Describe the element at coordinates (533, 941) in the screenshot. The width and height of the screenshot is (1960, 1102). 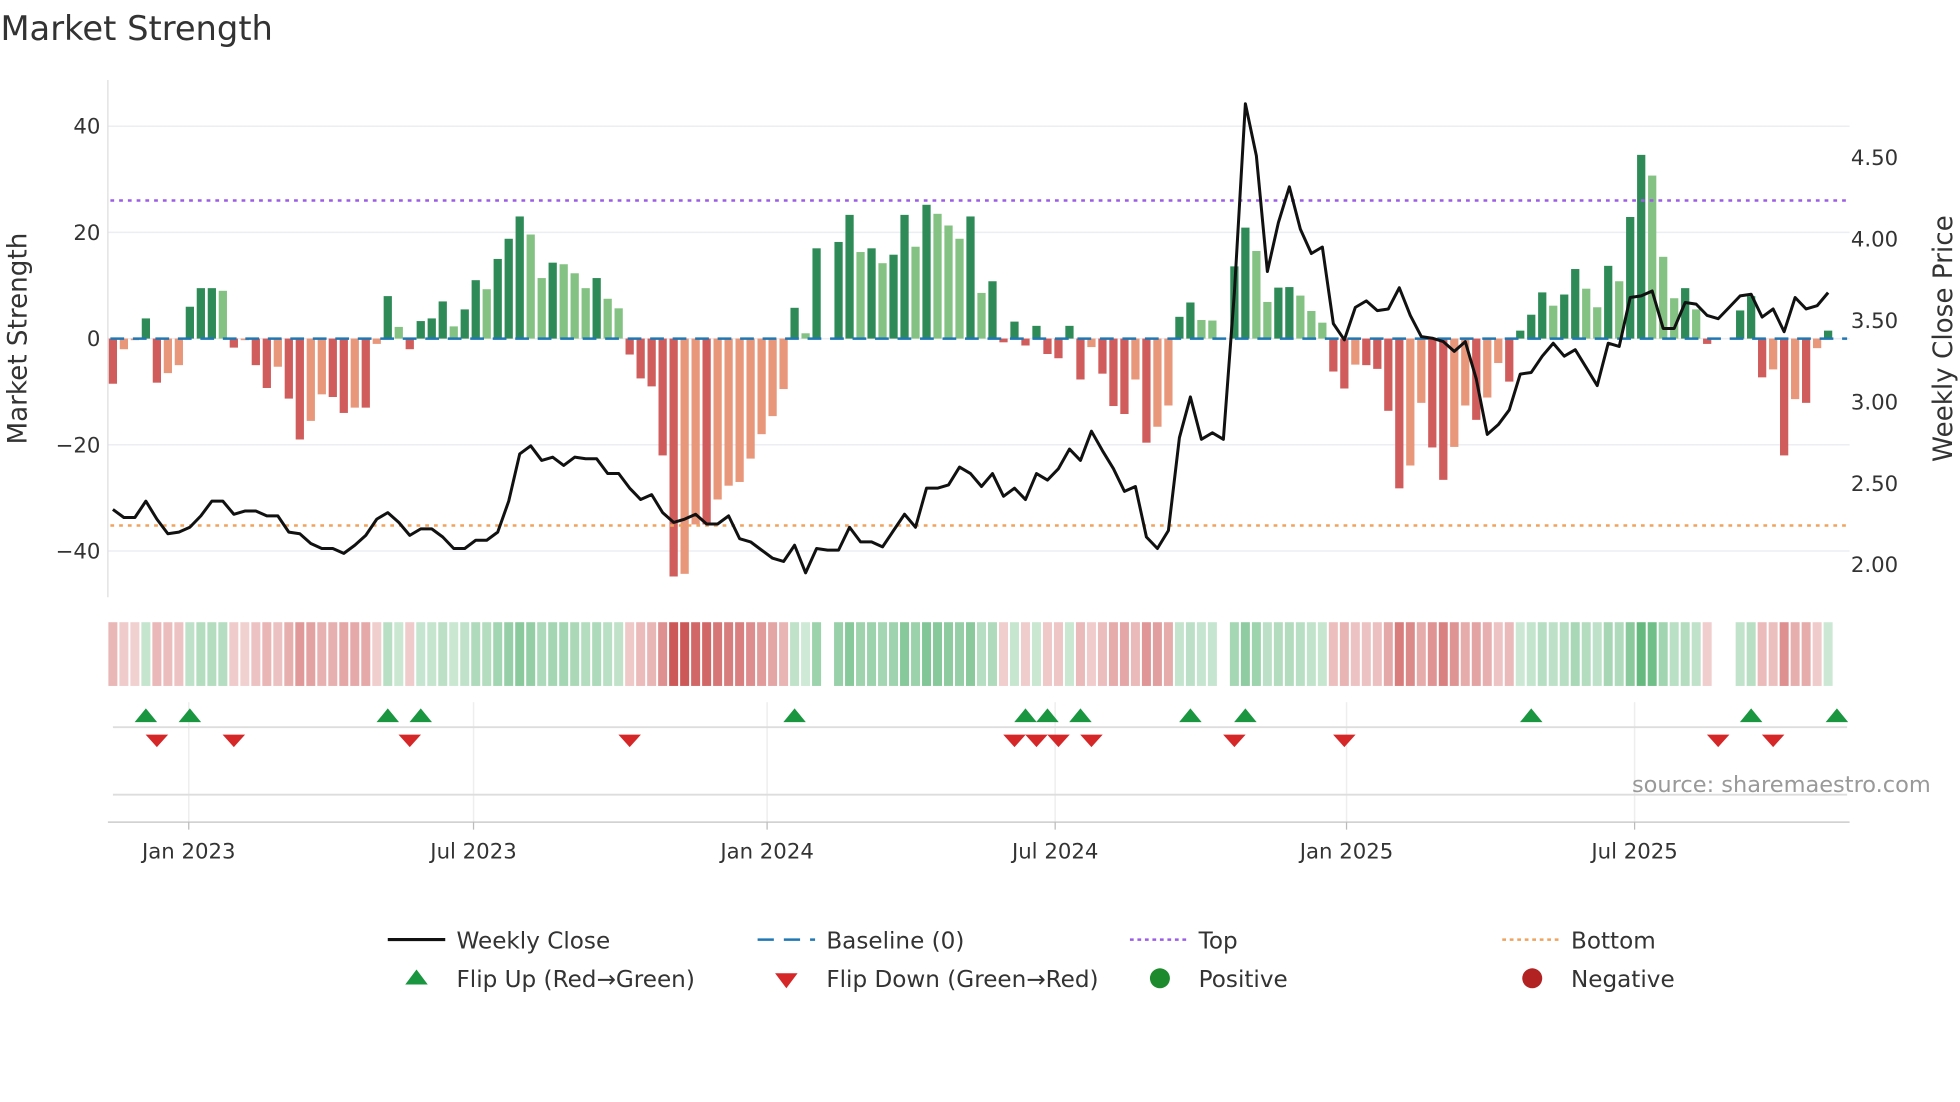
I see `legend-label: Weekly Close` at that location.